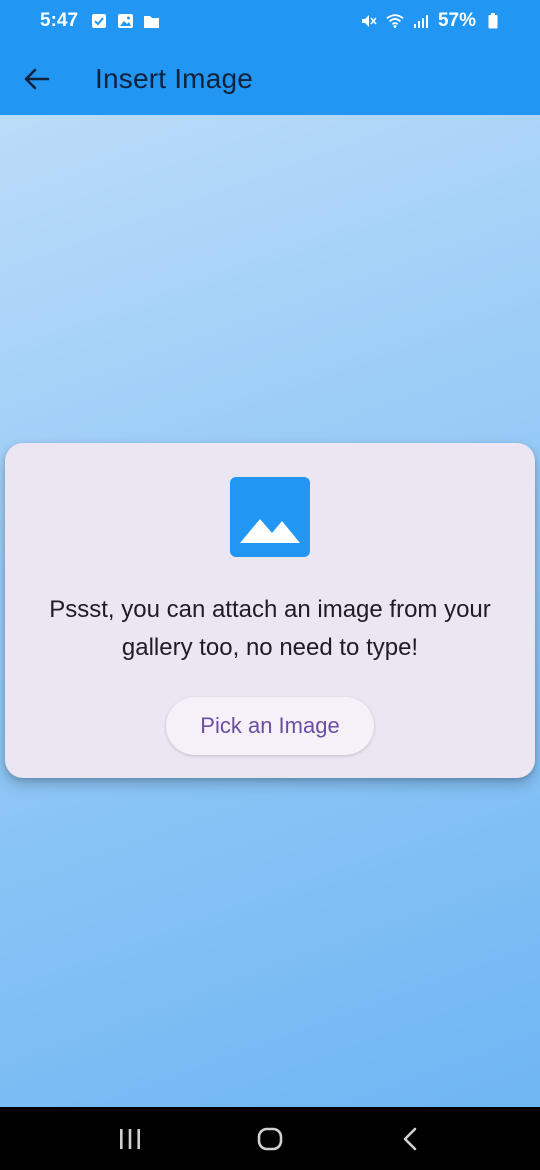 Image resolution: width=540 pixels, height=1170 pixels. I want to click on system-nav-bar, so click(270, 1138).